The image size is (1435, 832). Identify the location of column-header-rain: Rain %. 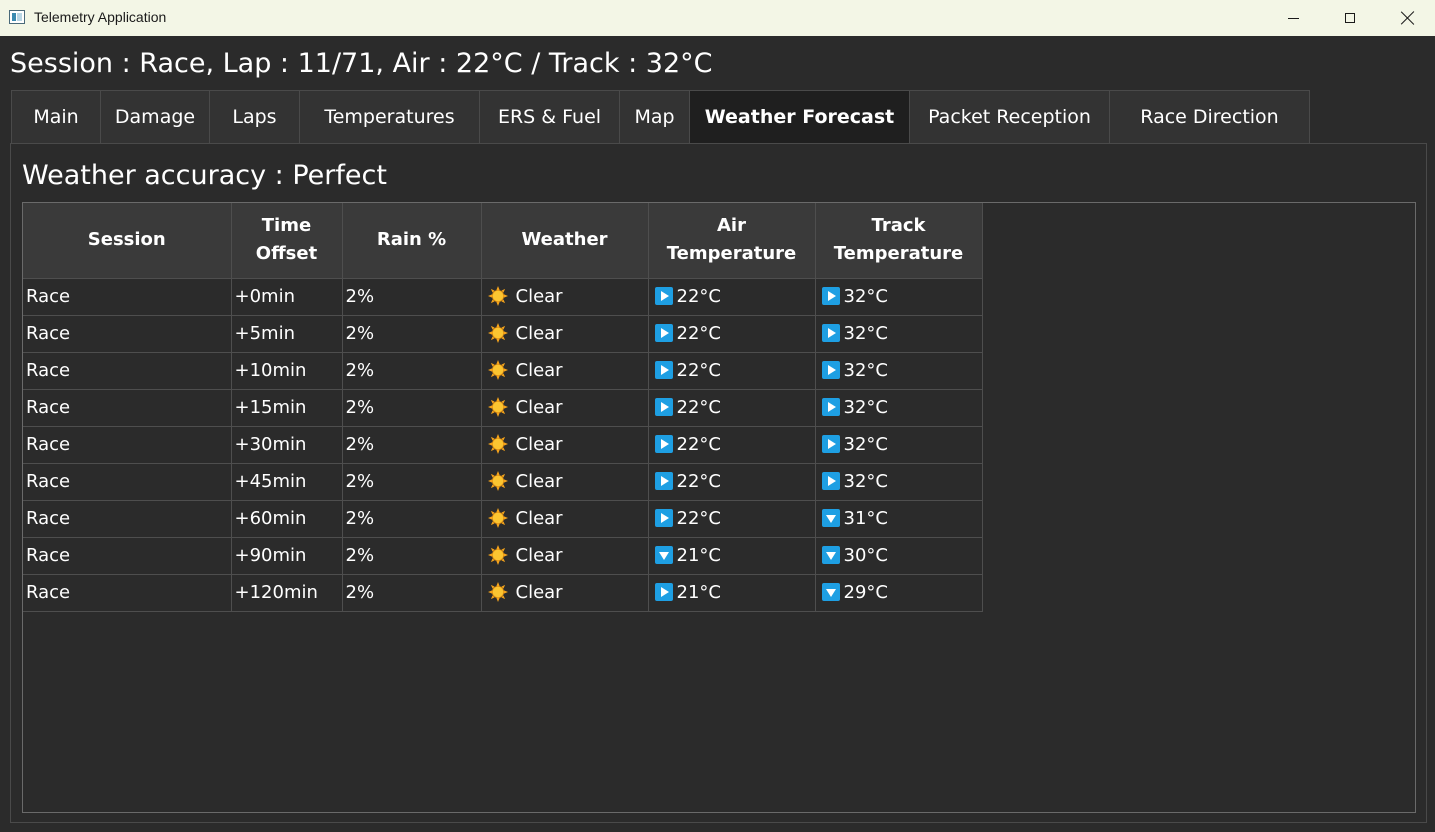
(412, 241).